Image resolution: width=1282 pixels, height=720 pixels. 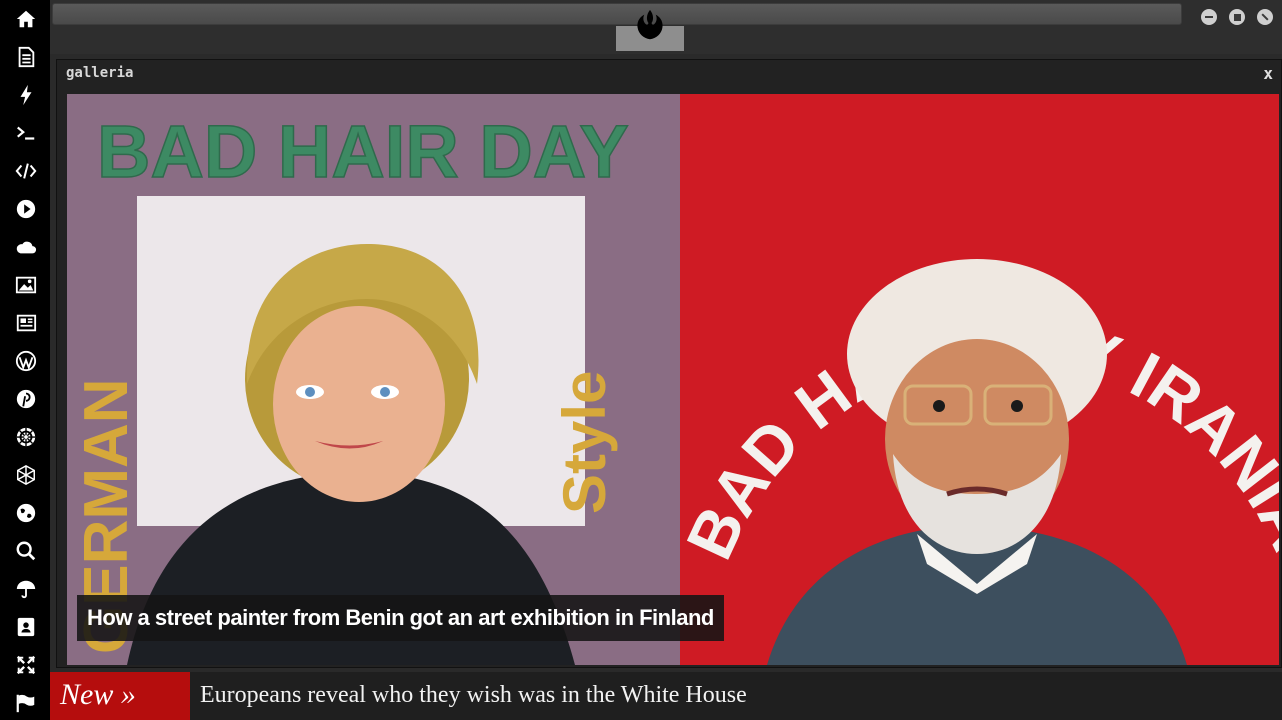 I want to click on network-icon, so click(x=26, y=475).